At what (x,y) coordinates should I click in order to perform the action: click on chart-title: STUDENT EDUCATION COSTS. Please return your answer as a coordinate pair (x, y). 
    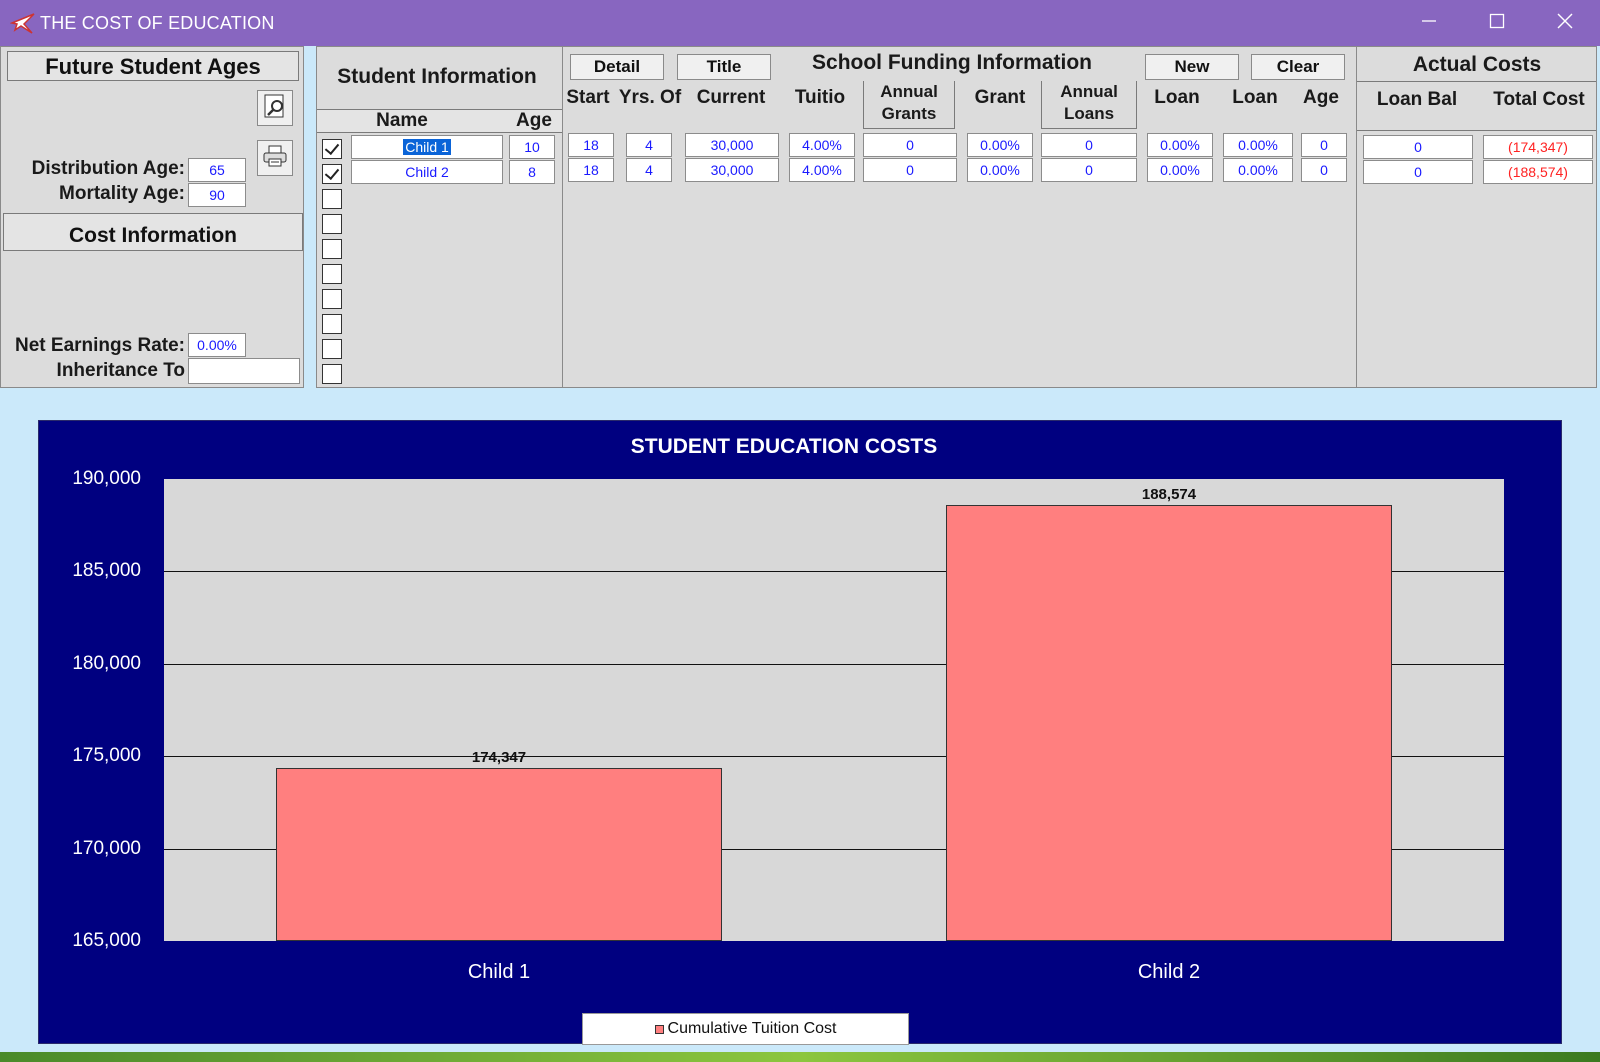
    Looking at the image, I should click on (784, 446).